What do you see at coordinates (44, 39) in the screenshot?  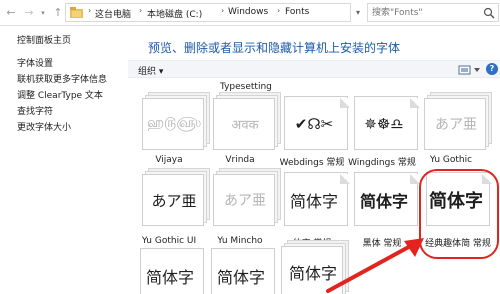 I see `sidebar-control-panel-home: 控制面板主页` at bounding box center [44, 39].